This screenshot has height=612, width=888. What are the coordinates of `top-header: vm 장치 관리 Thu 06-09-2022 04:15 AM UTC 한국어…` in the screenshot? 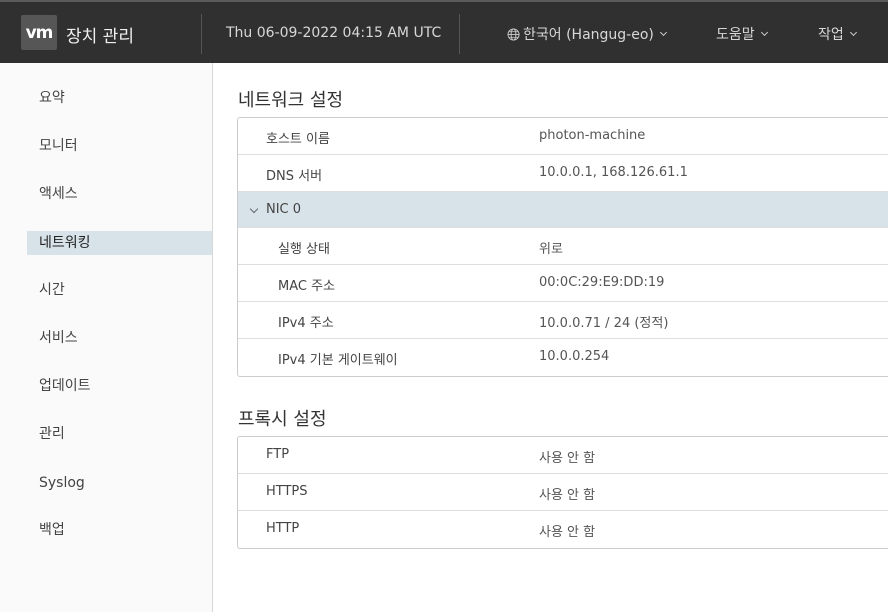 It's located at (444, 31).